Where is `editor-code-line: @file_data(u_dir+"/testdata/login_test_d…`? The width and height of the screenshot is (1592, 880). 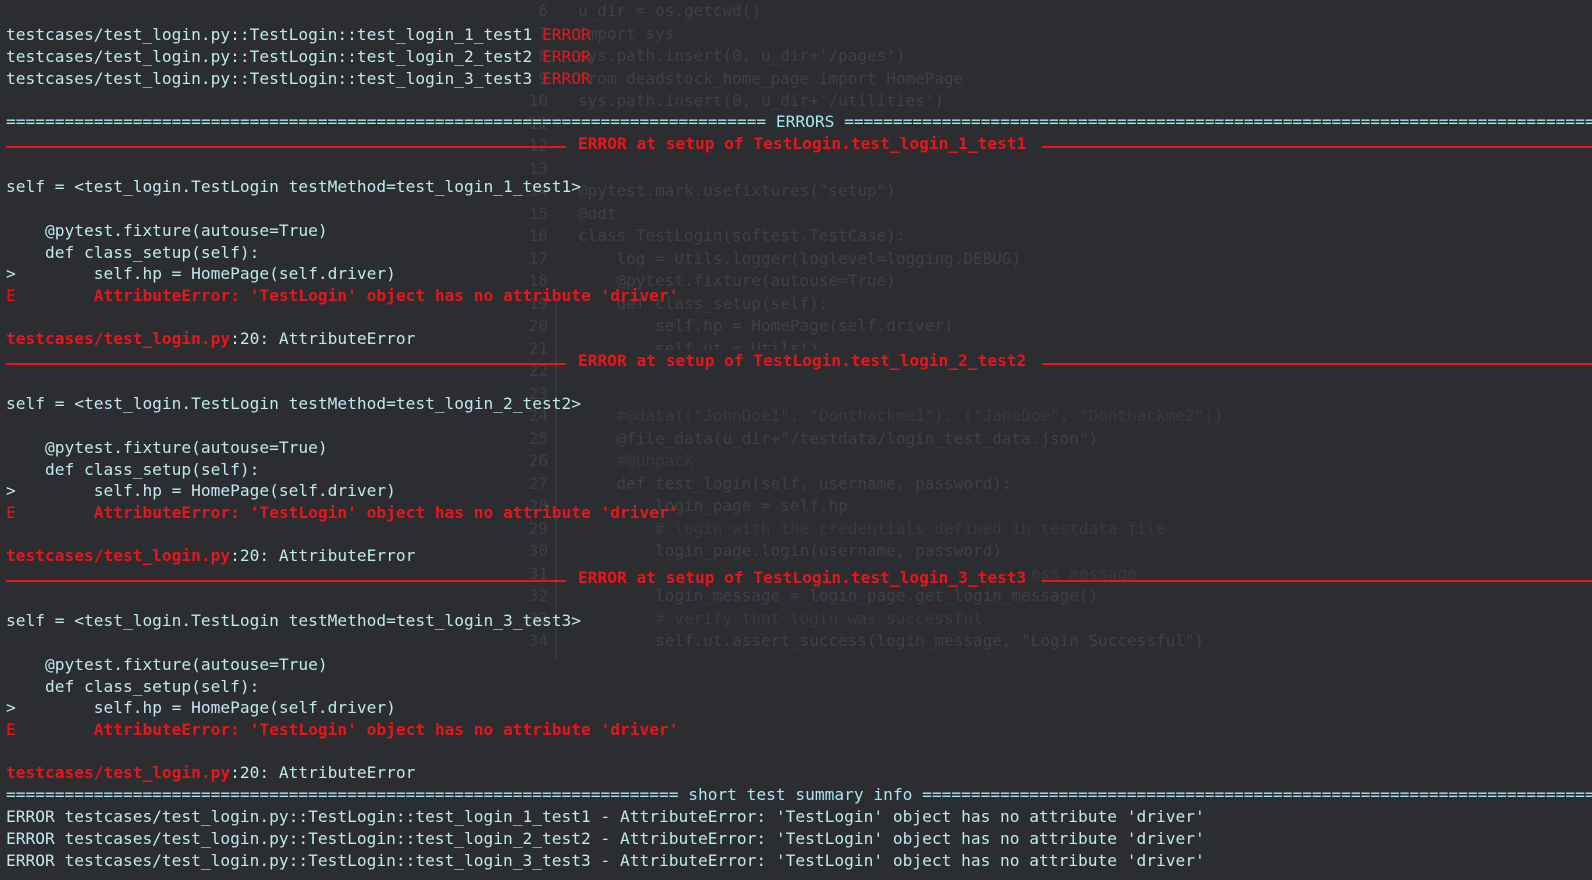 editor-code-line: @file_data(u_dir+"/testdata/login_test_d… is located at coordinates (838, 438).